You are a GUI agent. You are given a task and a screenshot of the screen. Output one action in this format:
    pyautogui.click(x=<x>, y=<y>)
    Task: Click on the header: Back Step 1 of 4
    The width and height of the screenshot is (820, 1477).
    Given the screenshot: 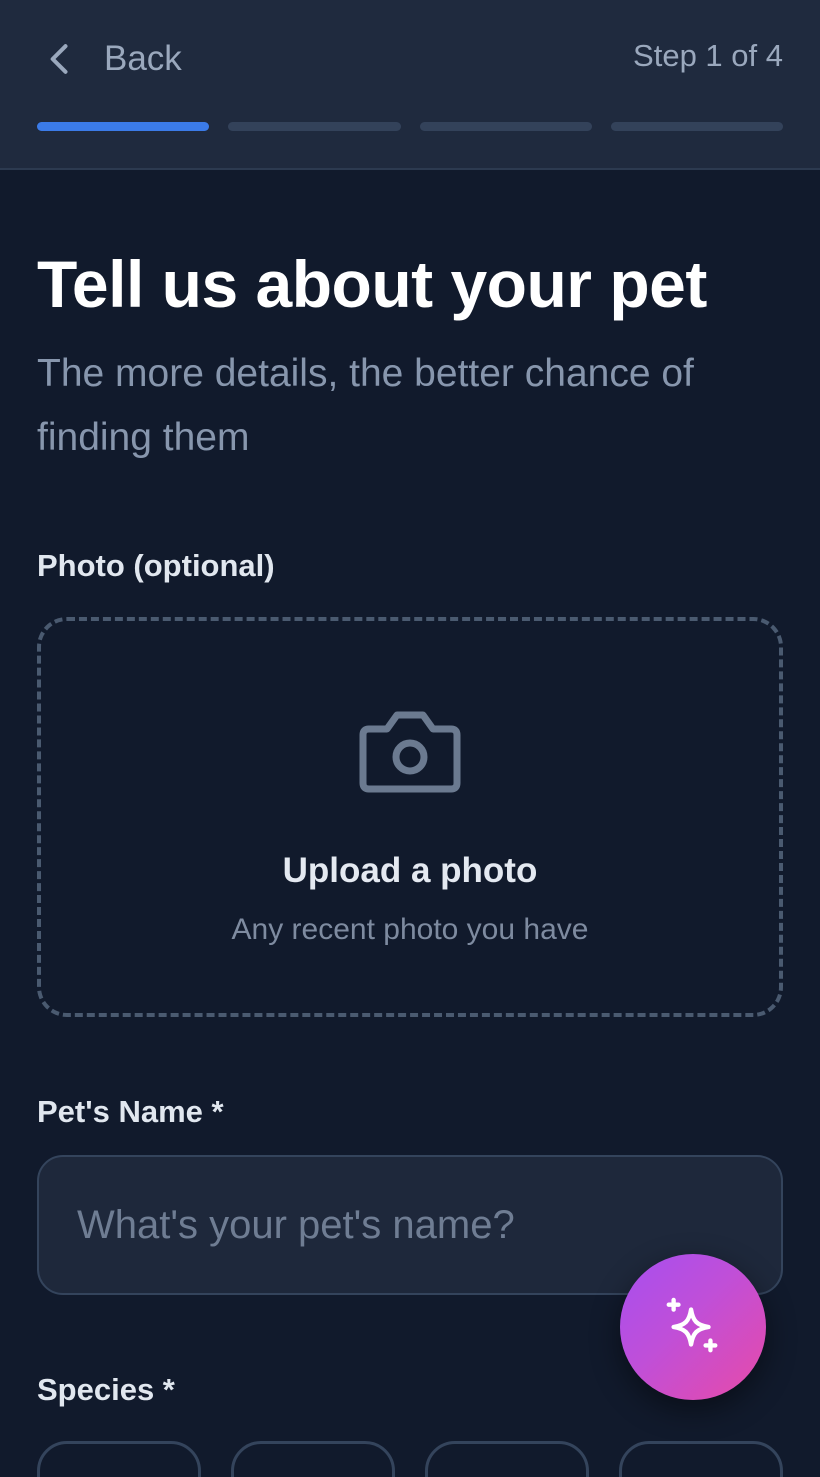 What is the action you would take?
    pyautogui.click(x=410, y=85)
    